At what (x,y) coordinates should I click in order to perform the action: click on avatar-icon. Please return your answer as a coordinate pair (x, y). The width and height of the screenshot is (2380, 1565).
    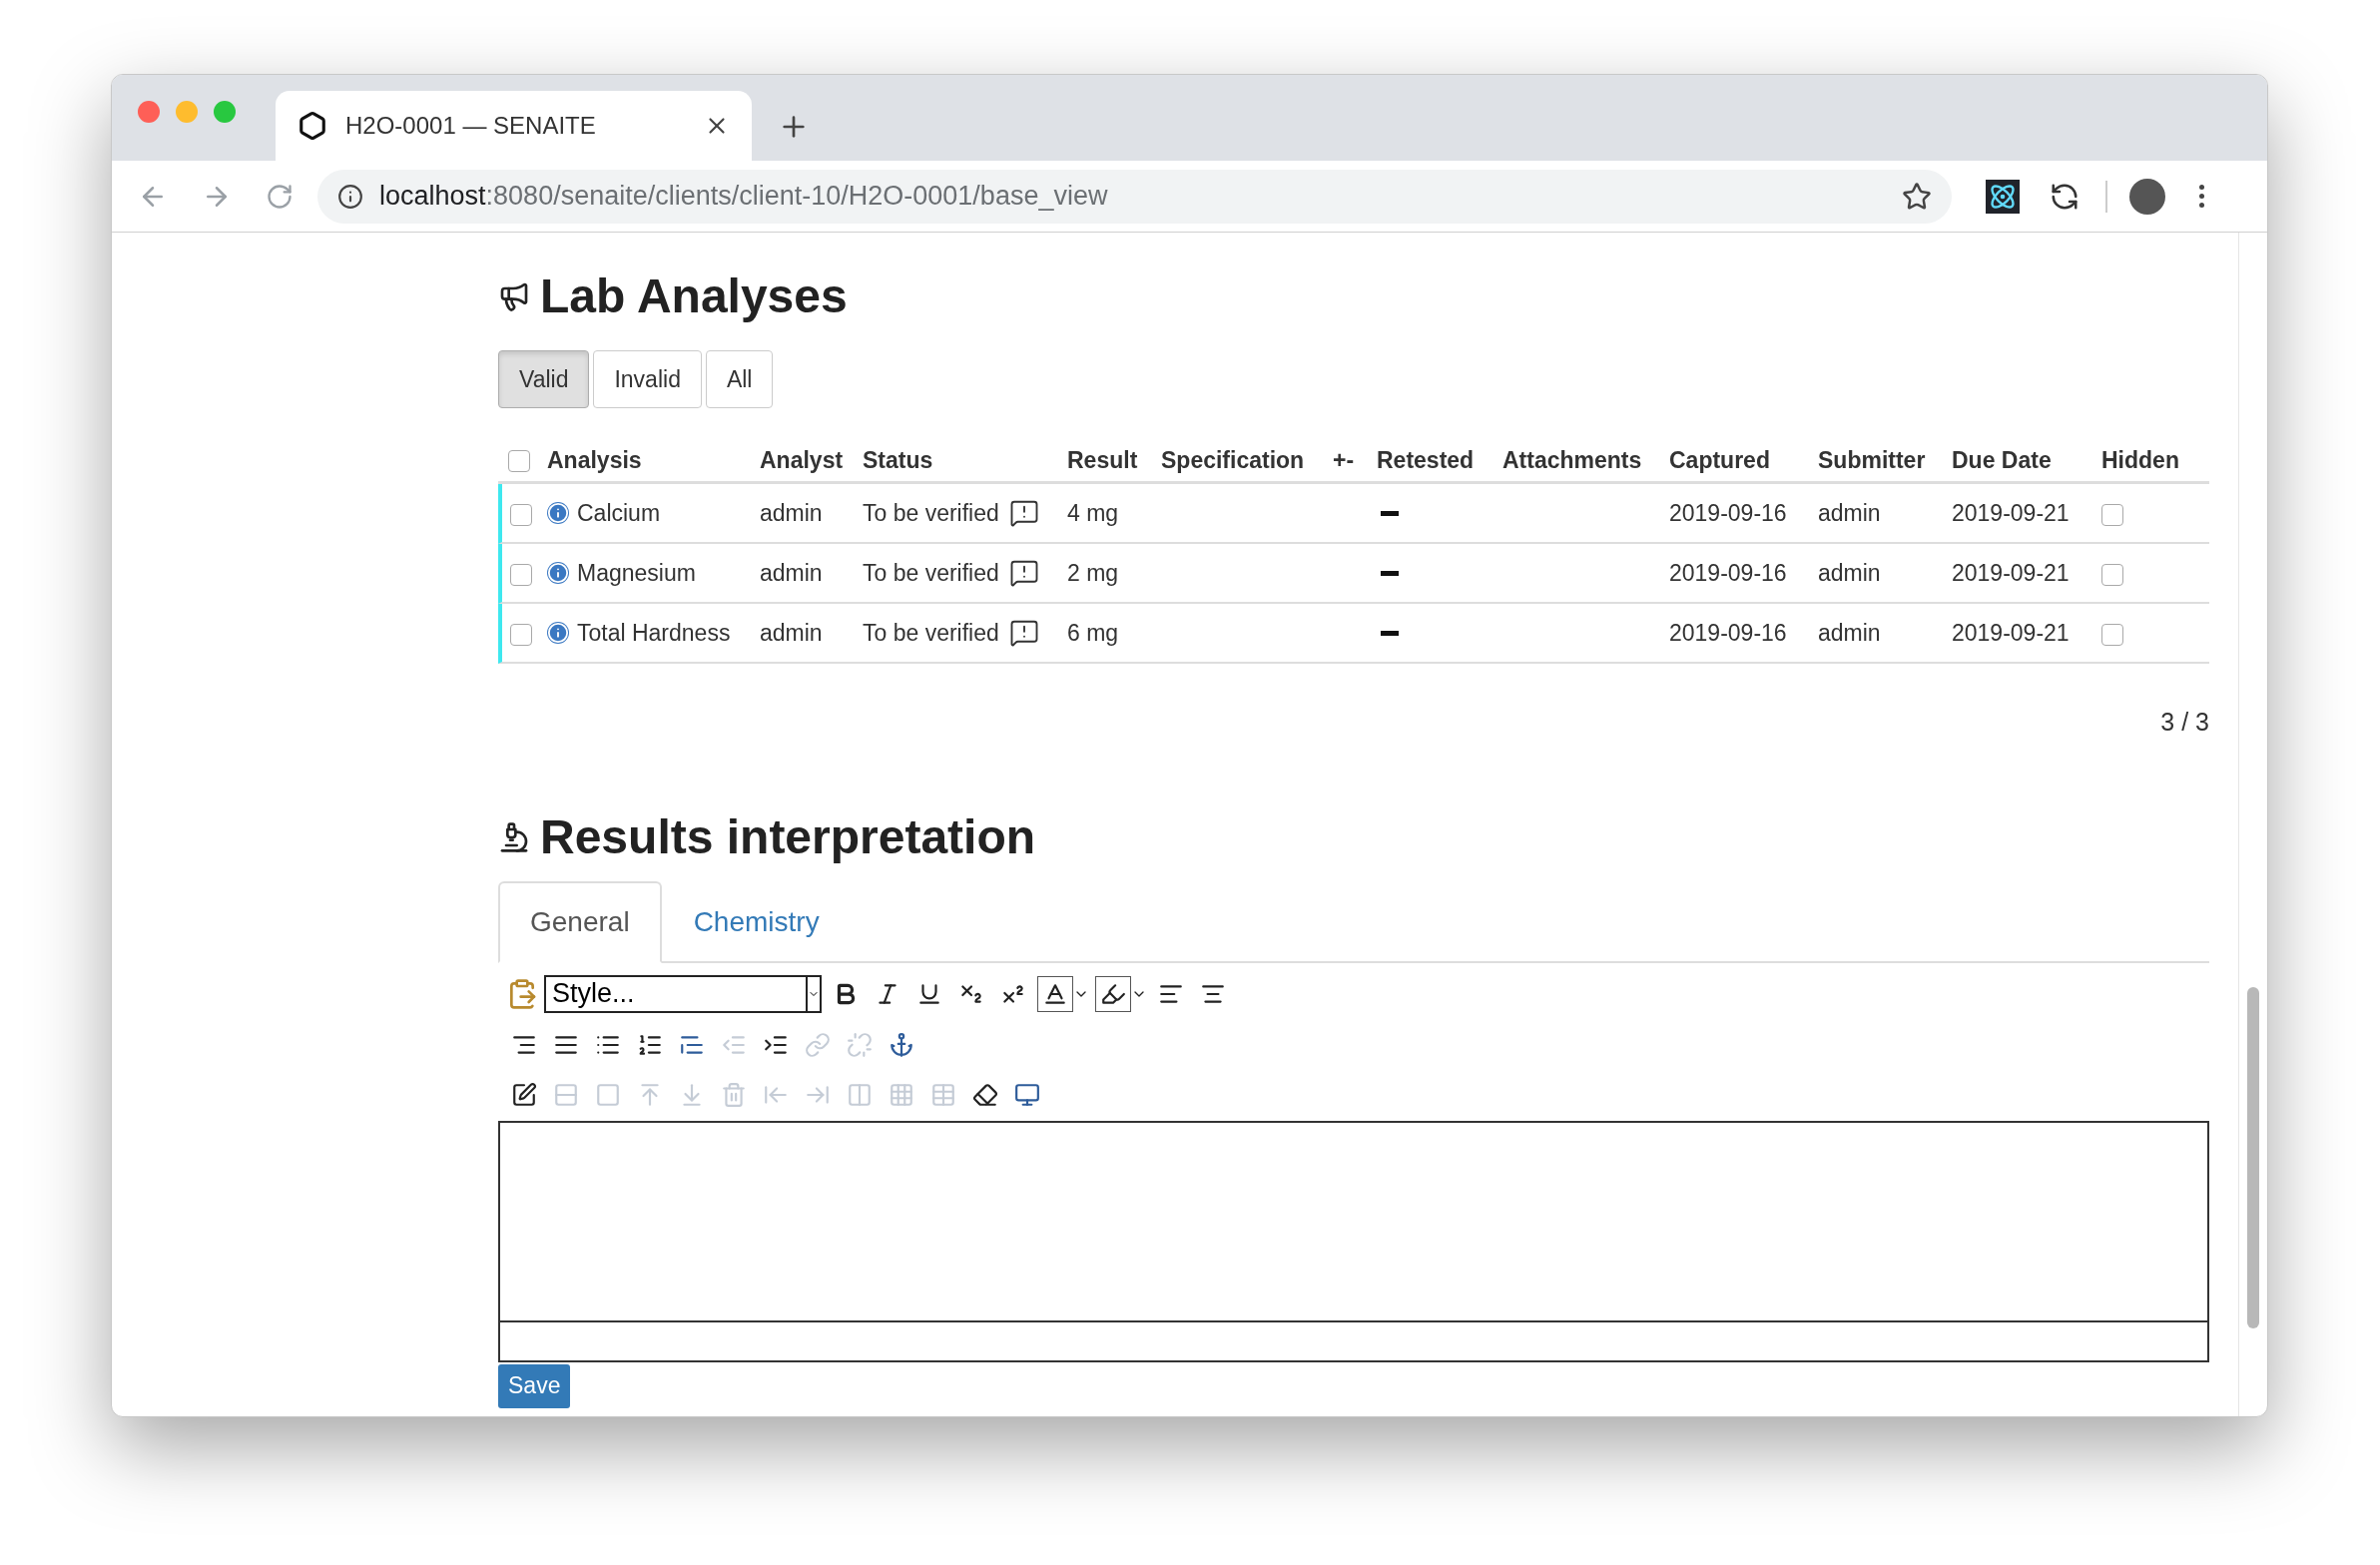
    Looking at the image, I should click on (2147, 197).